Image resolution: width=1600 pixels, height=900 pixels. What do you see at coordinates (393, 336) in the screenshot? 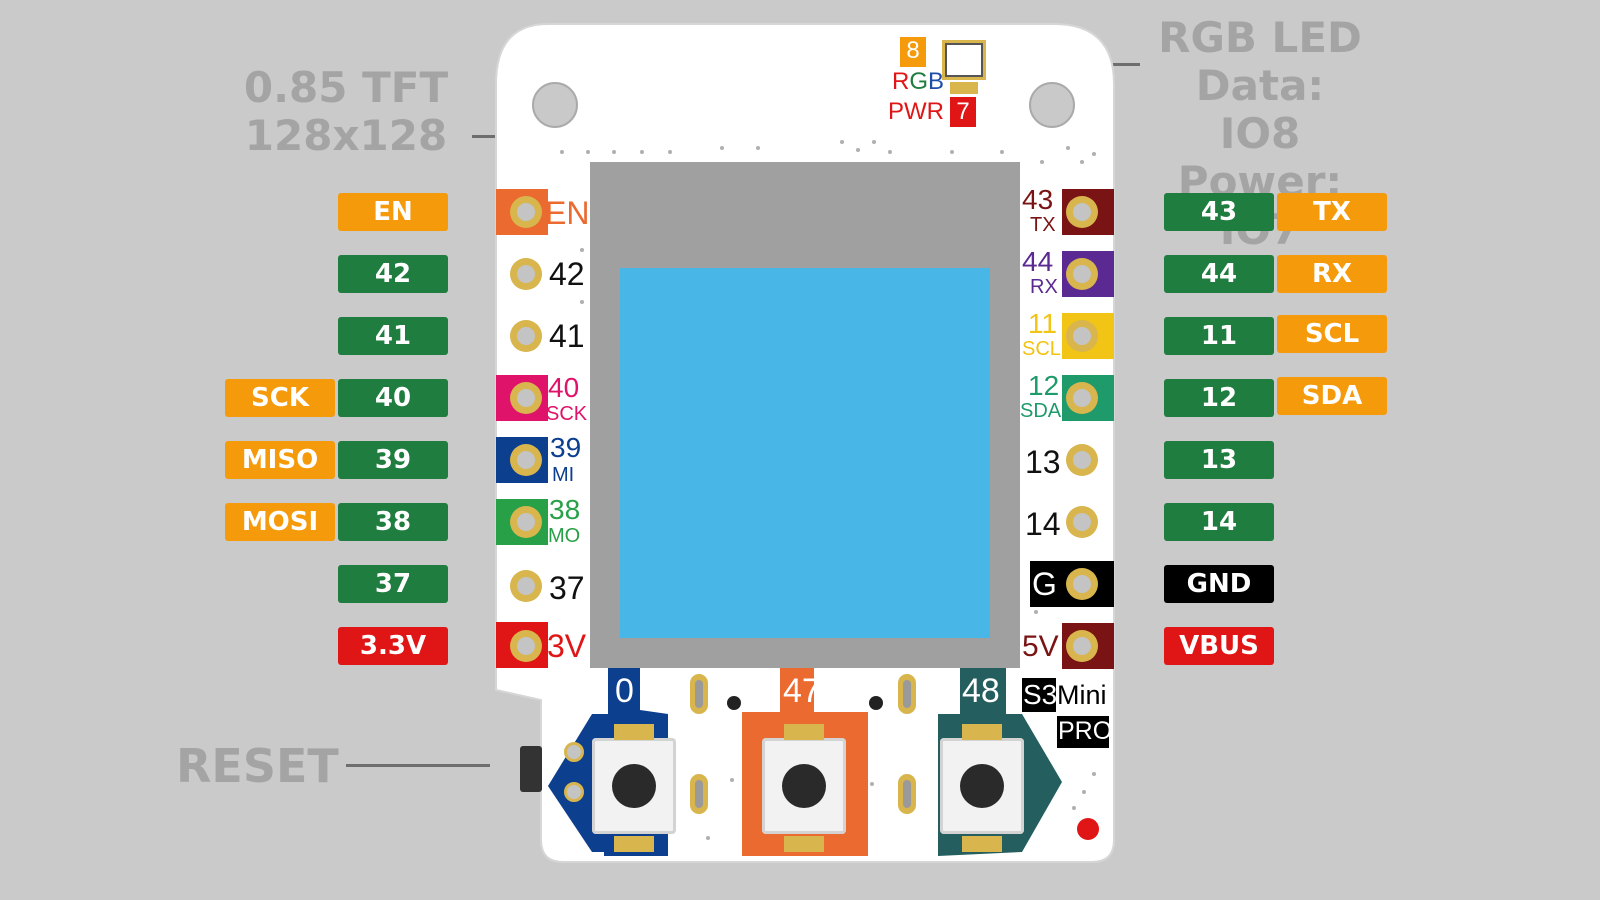
I see `label-41: 41` at bounding box center [393, 336].